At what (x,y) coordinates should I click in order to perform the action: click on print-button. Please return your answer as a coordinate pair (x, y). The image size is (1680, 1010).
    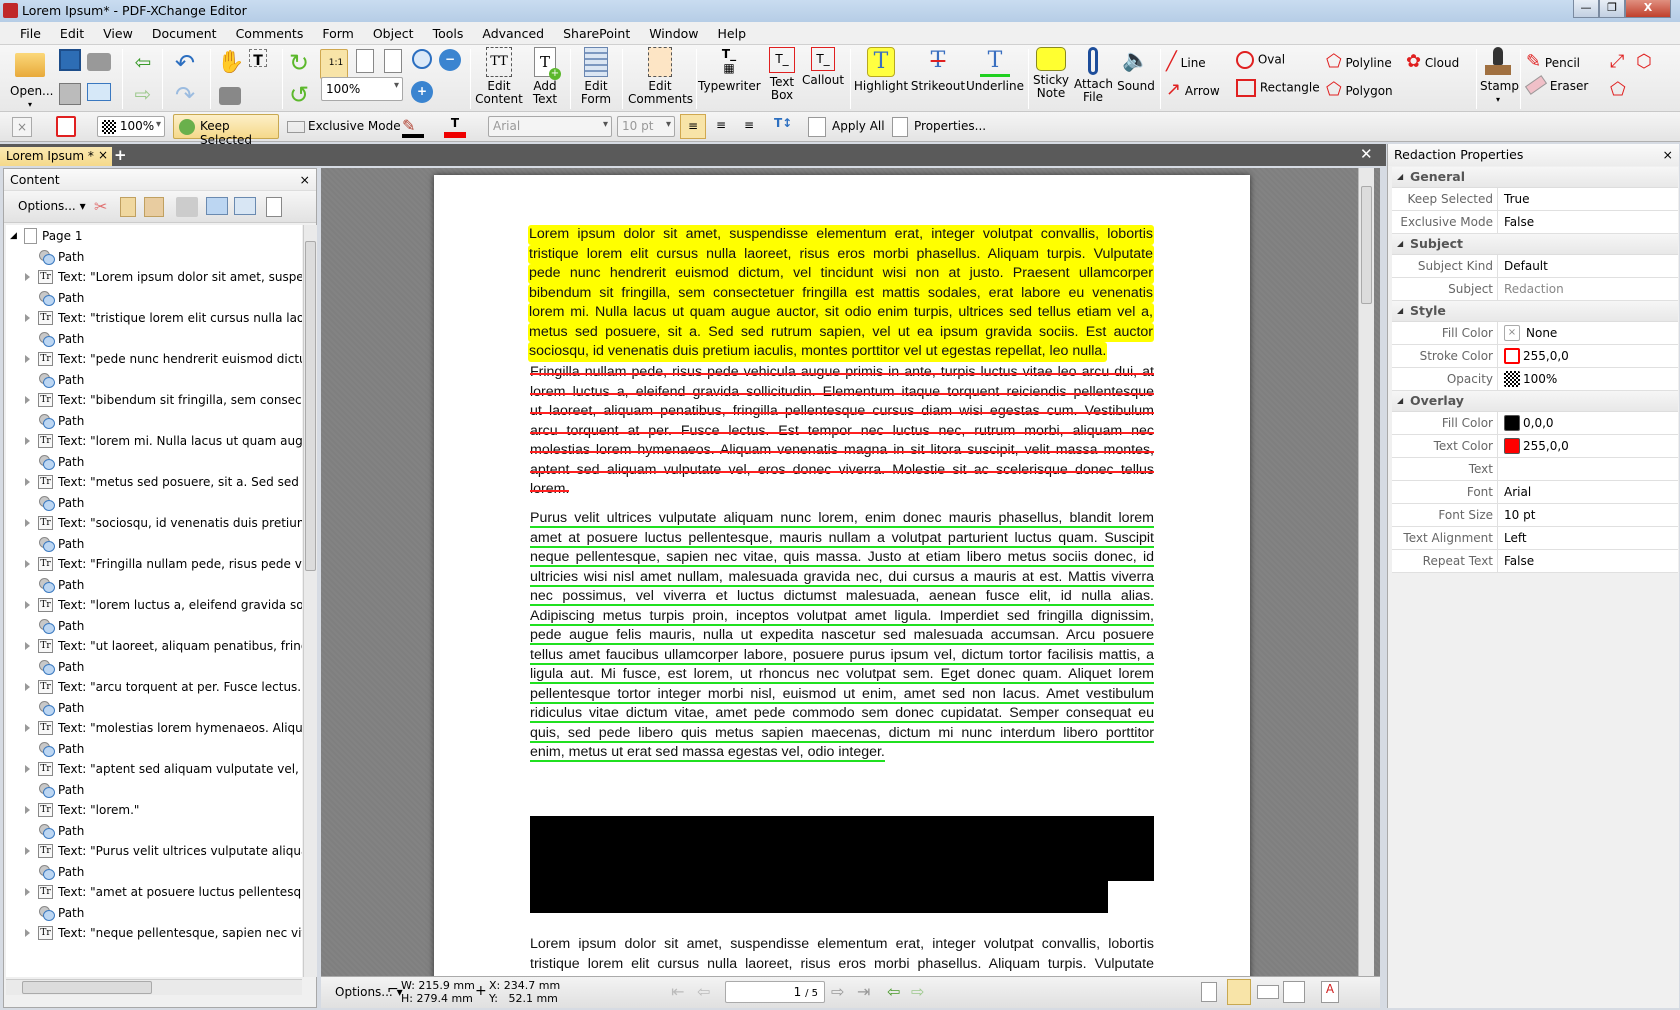
    Looking at the image, I should click on (70, 95).